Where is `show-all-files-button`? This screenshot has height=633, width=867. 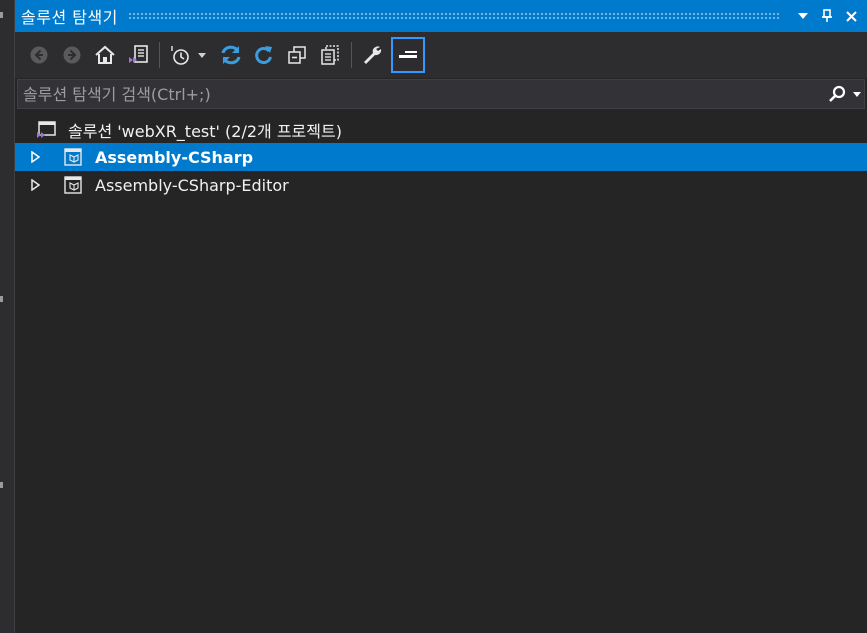
show-all-files-button is located at coordinates (330, 55).